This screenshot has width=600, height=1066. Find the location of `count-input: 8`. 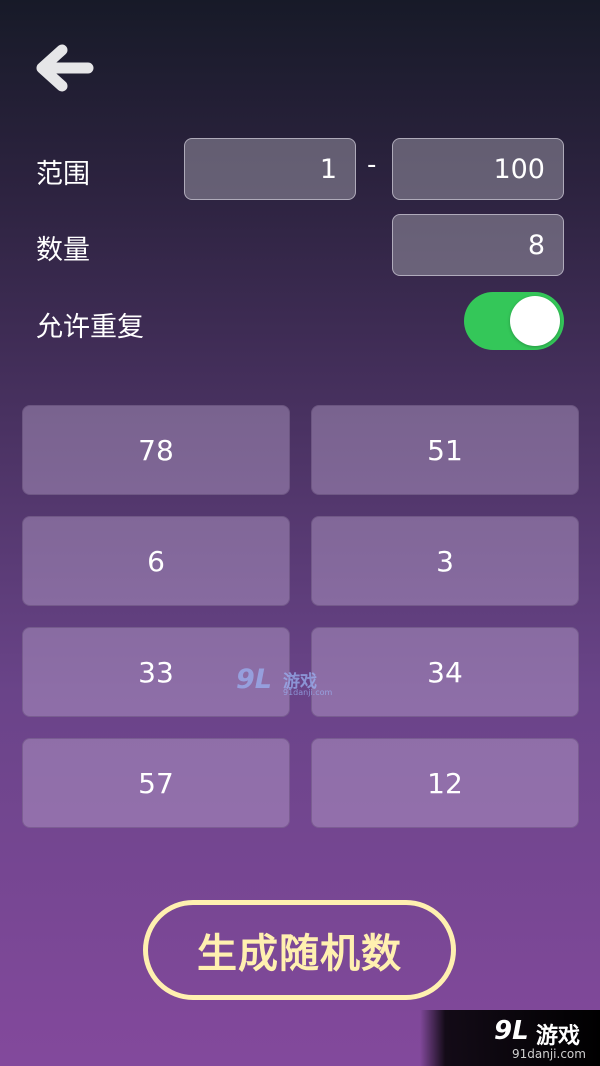

count-input: 8 is located at coordinates (478, 245).